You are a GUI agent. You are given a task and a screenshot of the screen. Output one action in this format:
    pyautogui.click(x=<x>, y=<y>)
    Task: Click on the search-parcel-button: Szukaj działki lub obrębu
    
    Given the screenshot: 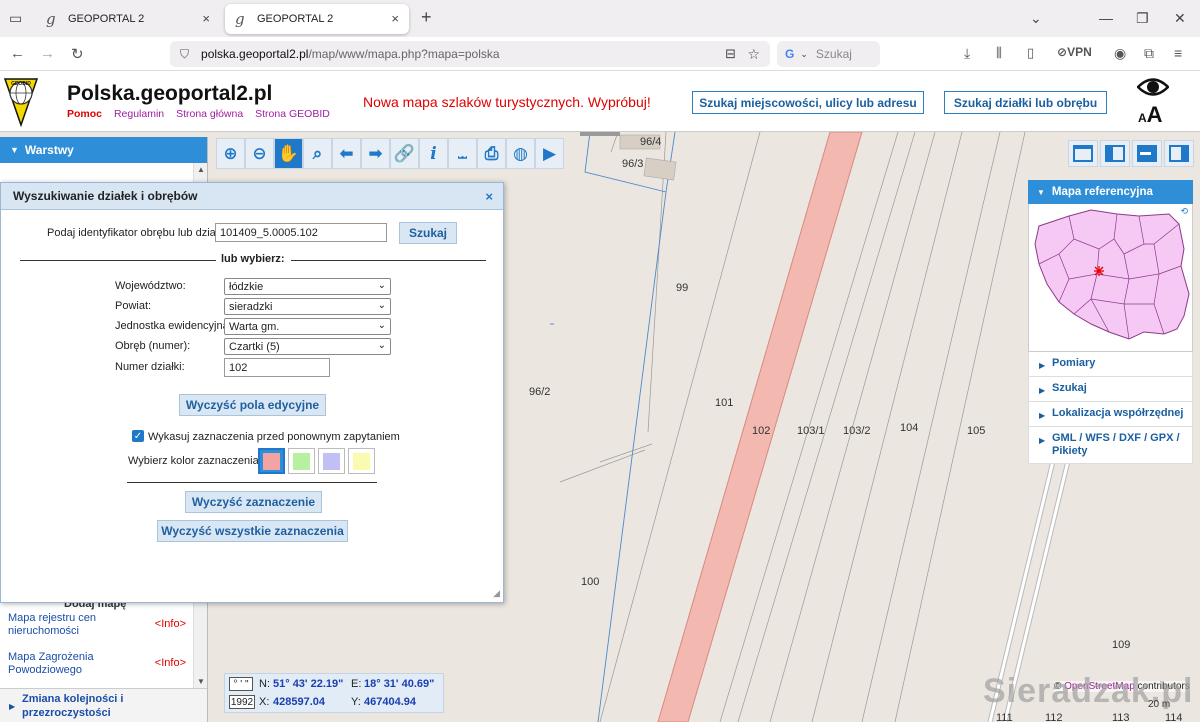 What is the action you would take?
    pyautogui.click(x=1025, y=102)
    